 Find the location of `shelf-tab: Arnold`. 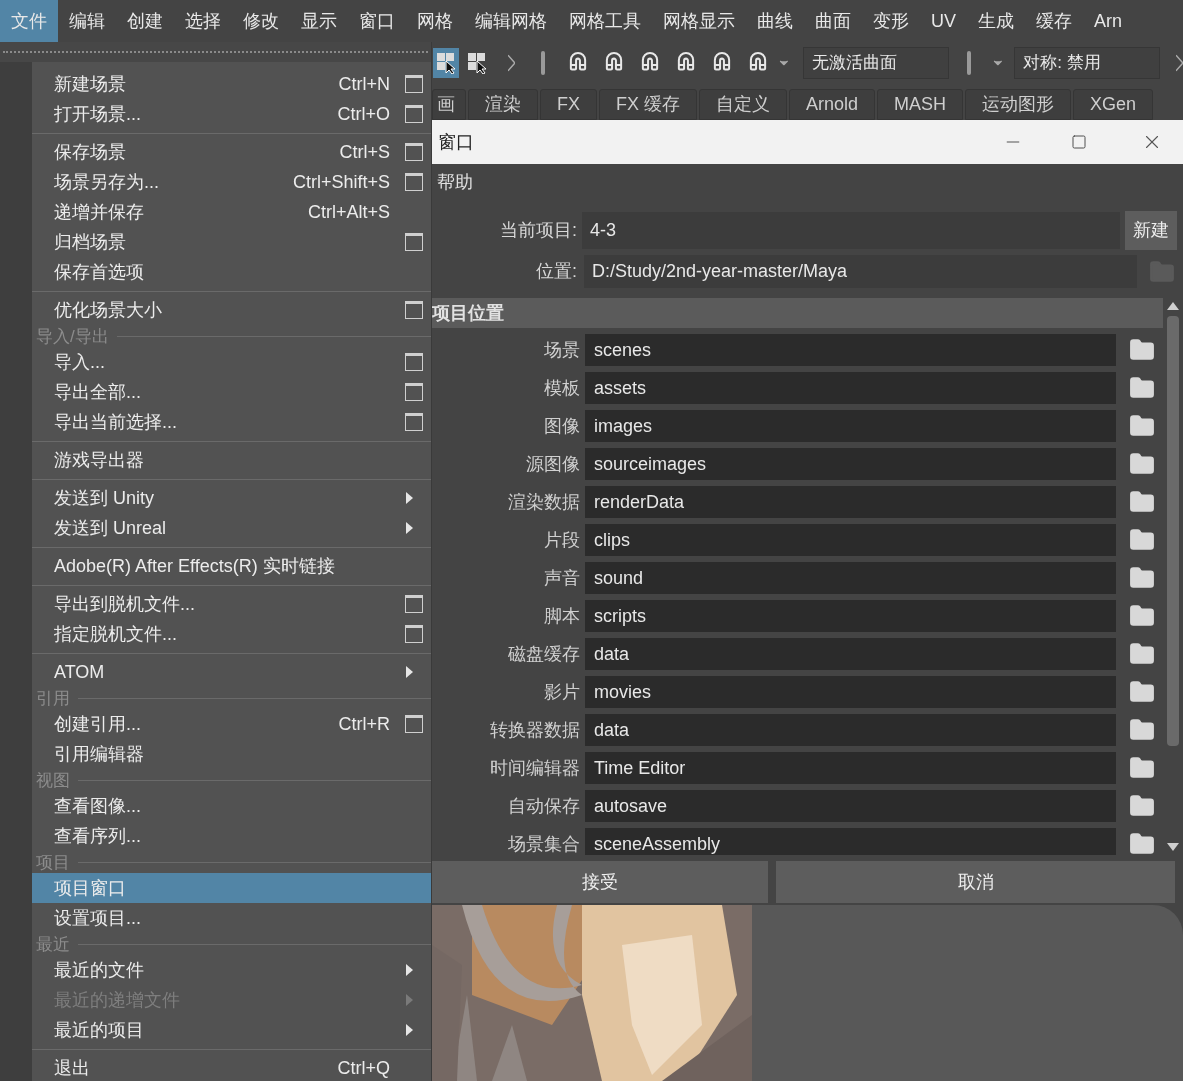

shelf-tab: Arnold is located at coordinates (832, 104).